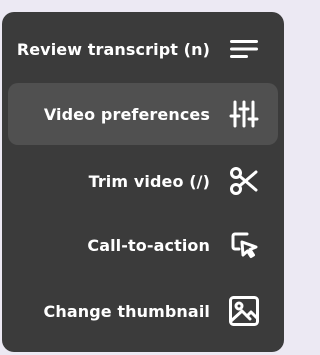 This screenshot has width=320, height=355. What do you see at coordinates (244, 311) in the screenshot?
I see `image-icon` at bounding box center [244, 311].